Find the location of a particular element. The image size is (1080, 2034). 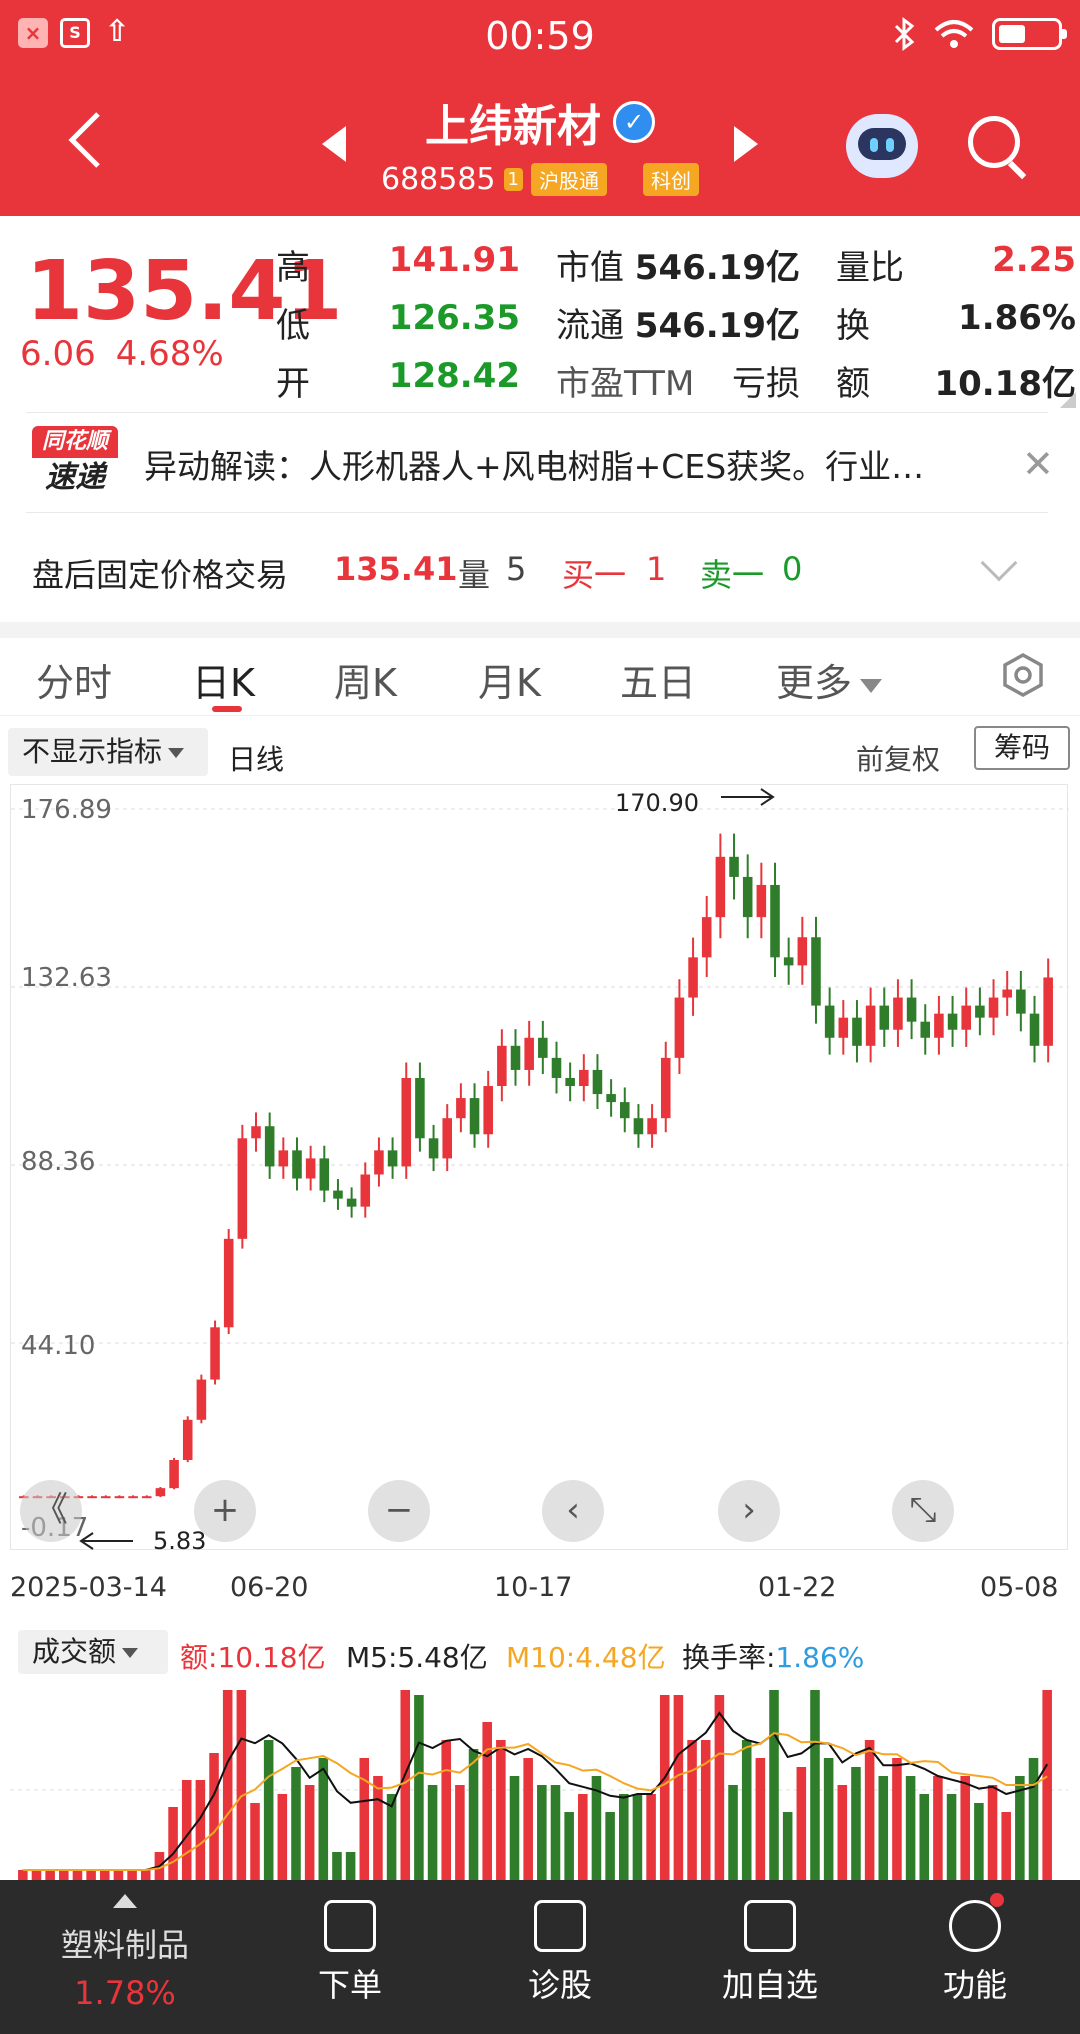

x-tick-label: 06-20 is located at coordinates (269, 1587).